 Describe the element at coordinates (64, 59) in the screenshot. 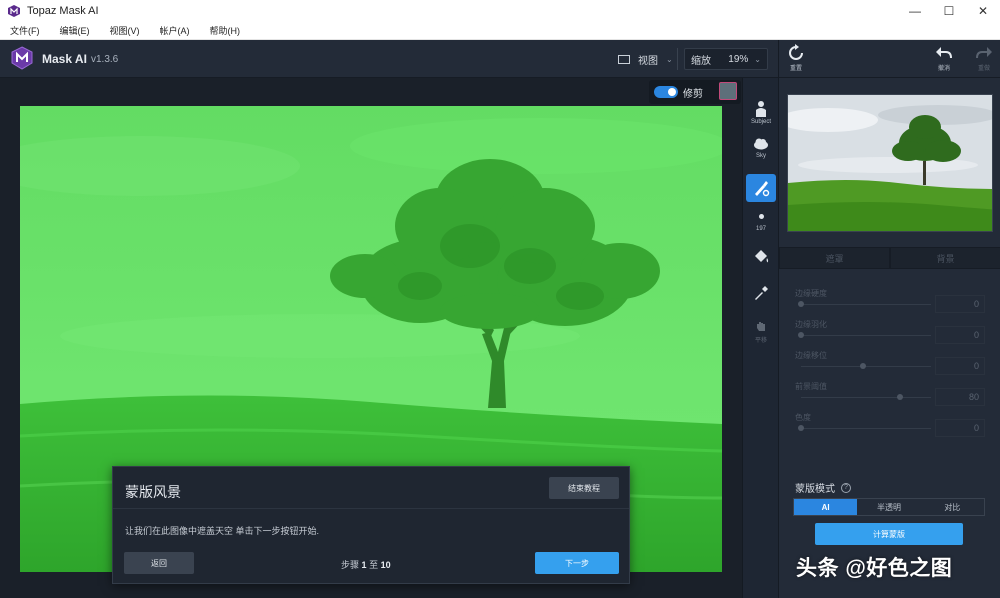

I see `app-name: Mask AI` at that location.